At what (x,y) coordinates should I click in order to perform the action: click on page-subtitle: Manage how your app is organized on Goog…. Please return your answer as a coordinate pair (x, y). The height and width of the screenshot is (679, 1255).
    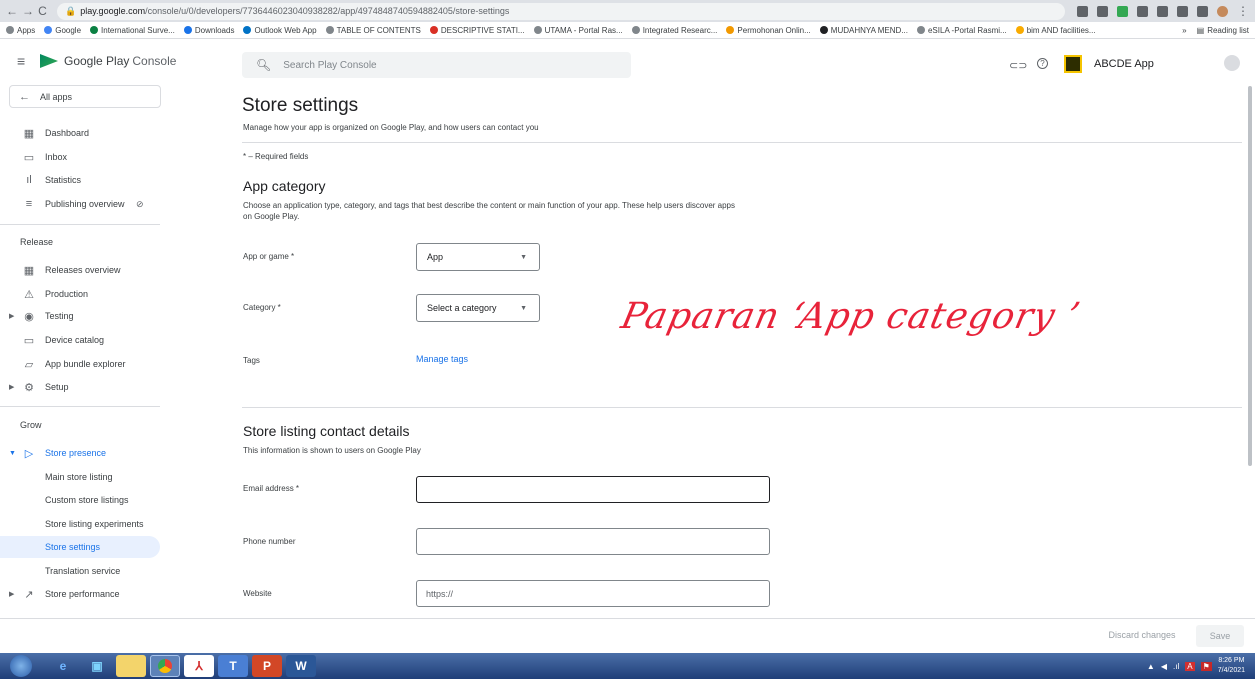
    Looking at the image, I should click on (391, 127).